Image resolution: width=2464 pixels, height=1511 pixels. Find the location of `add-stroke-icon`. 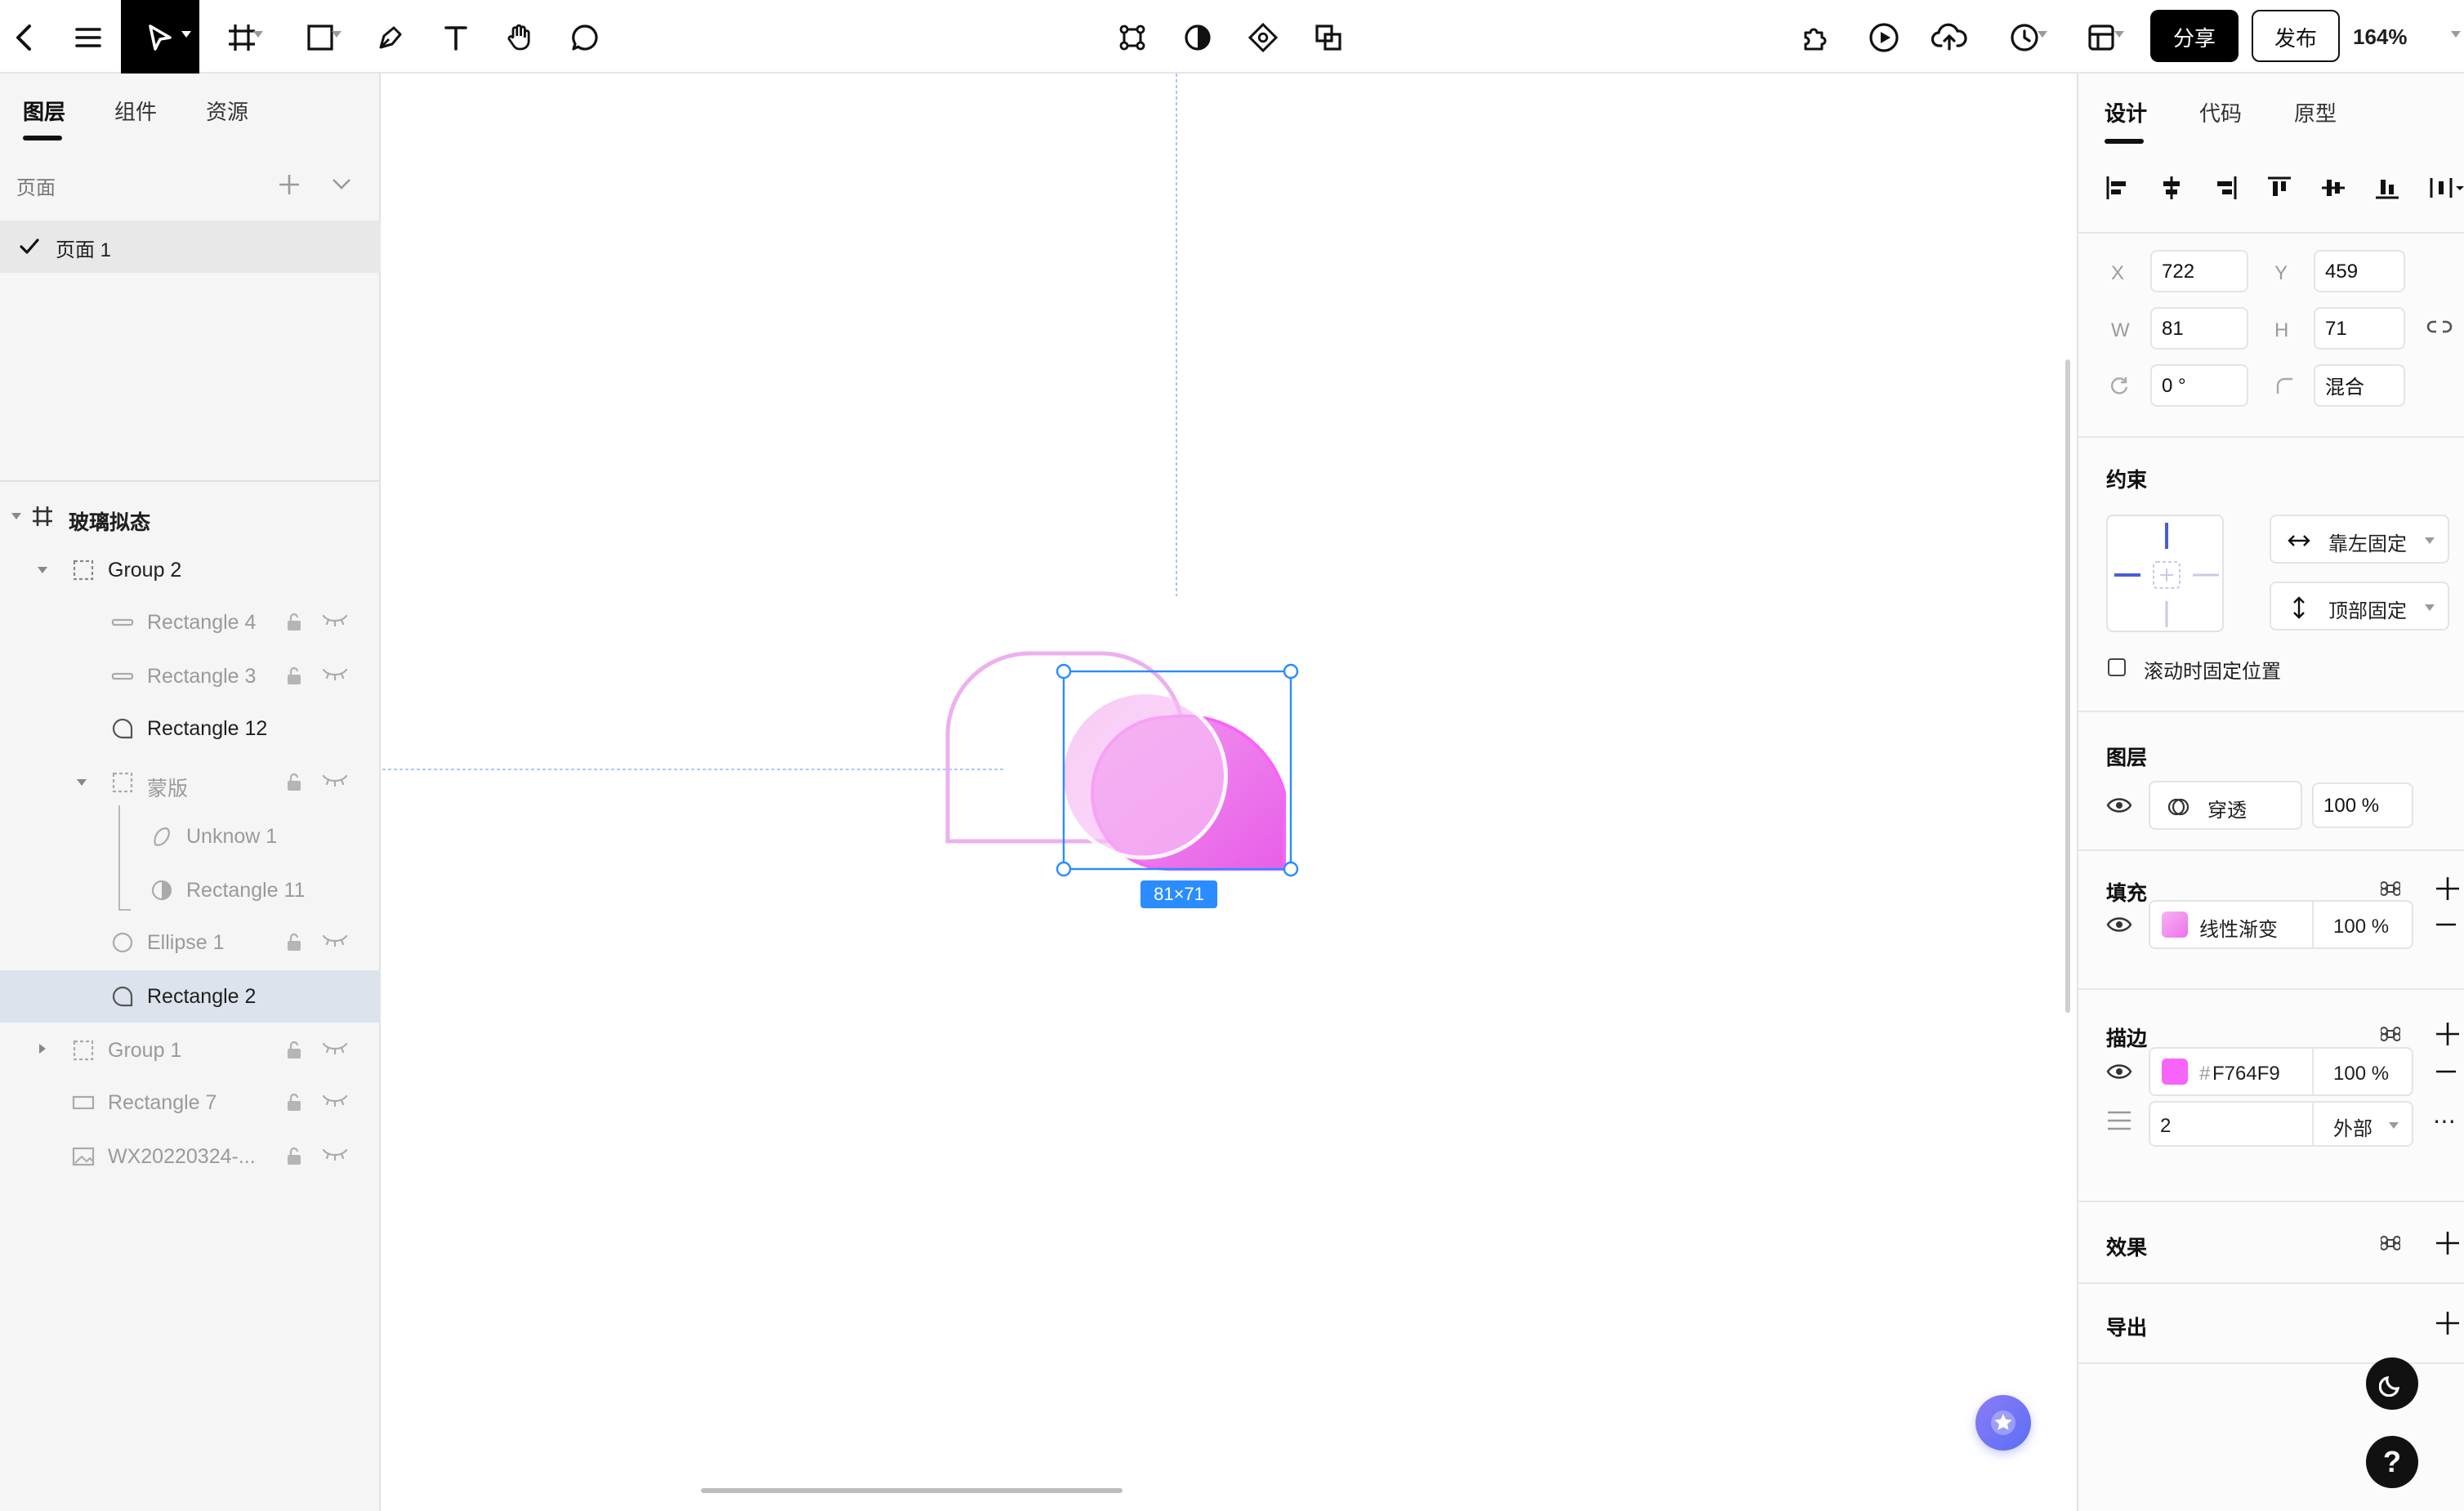

add-stroke-icon is located at coordinates (2447, 1034).